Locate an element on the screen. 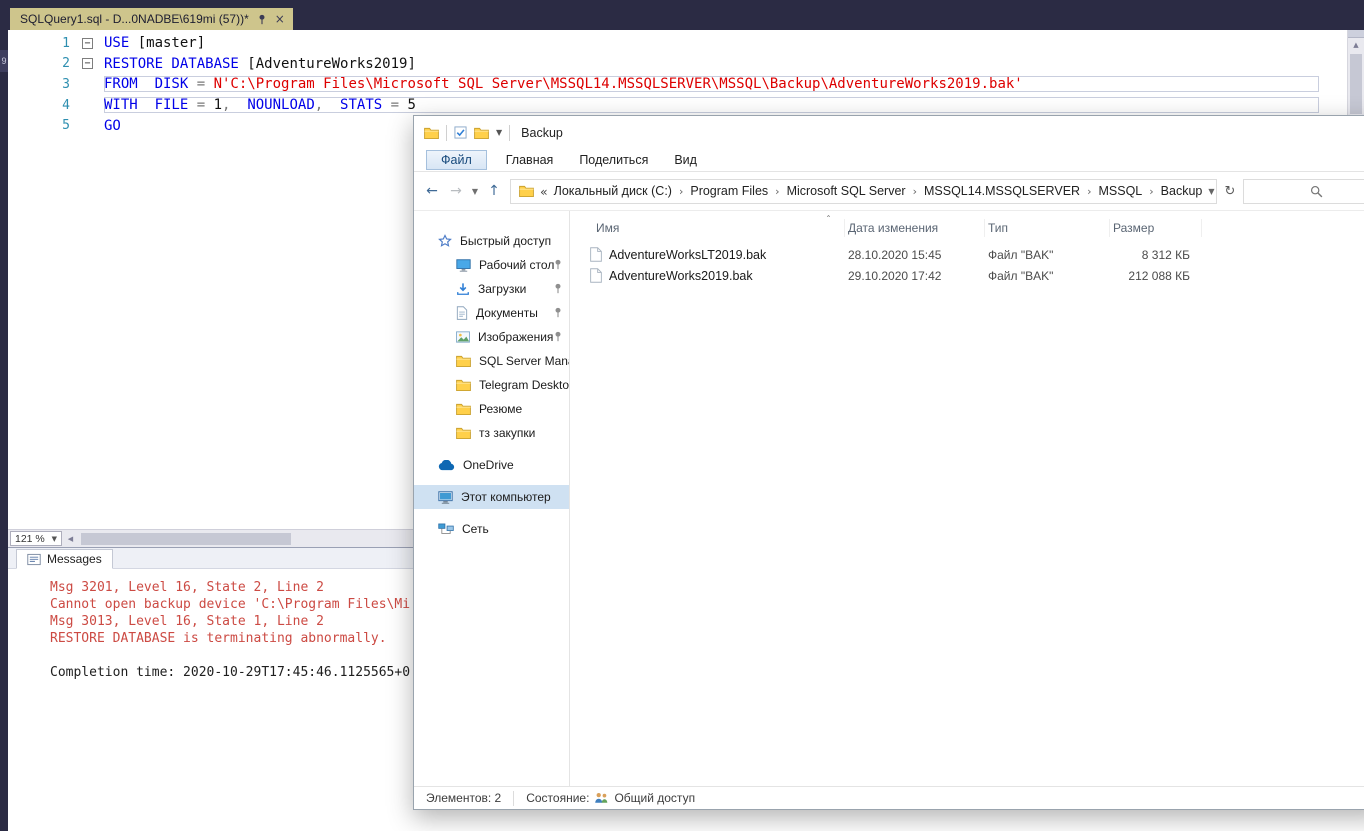  nav-item-folder-resume: Резюме is located at coordinates (491, 409).